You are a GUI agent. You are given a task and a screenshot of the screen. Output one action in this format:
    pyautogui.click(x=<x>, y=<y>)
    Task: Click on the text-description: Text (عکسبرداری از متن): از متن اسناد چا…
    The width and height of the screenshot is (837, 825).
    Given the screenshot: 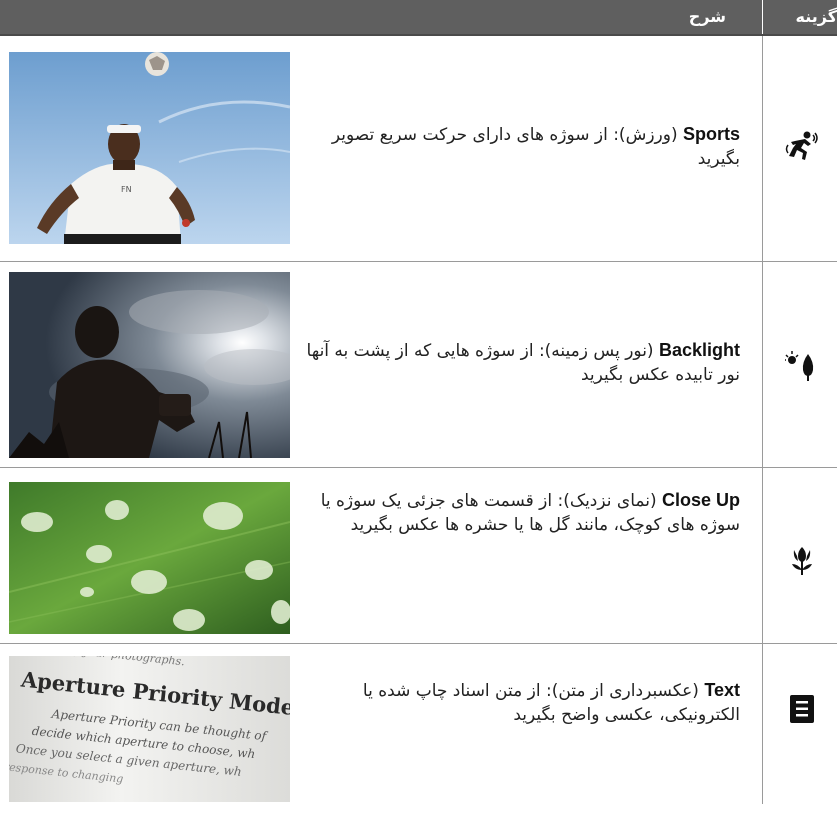 What is the action you would take?
    pyautogui.click(x=551, y=702)
    